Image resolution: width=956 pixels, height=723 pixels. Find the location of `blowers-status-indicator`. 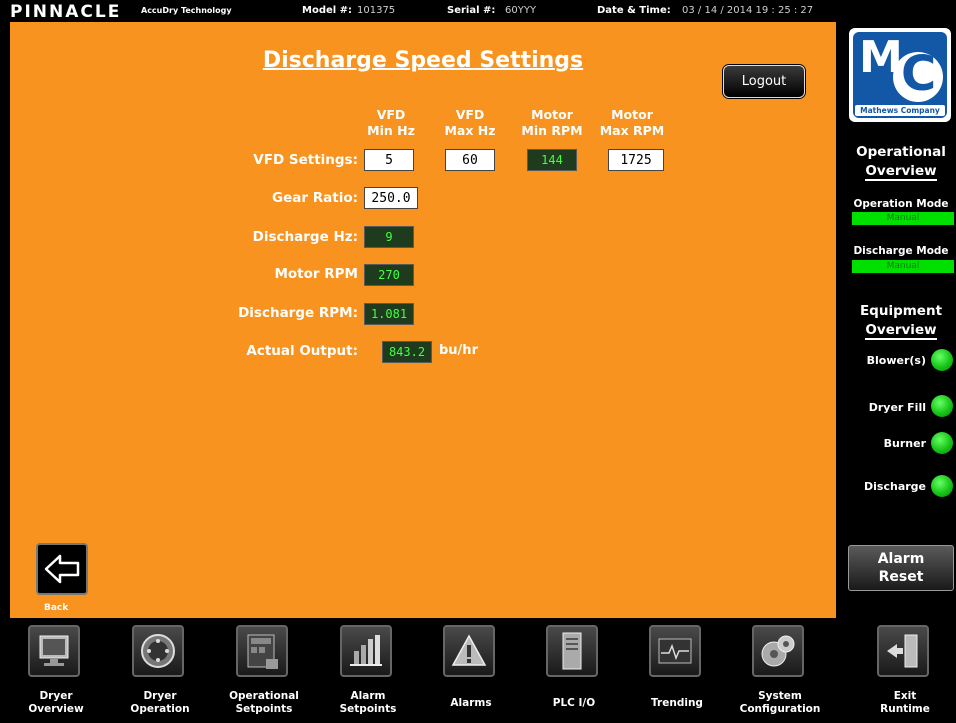

blowers-status-indicator is located at coordinates (942, 360).